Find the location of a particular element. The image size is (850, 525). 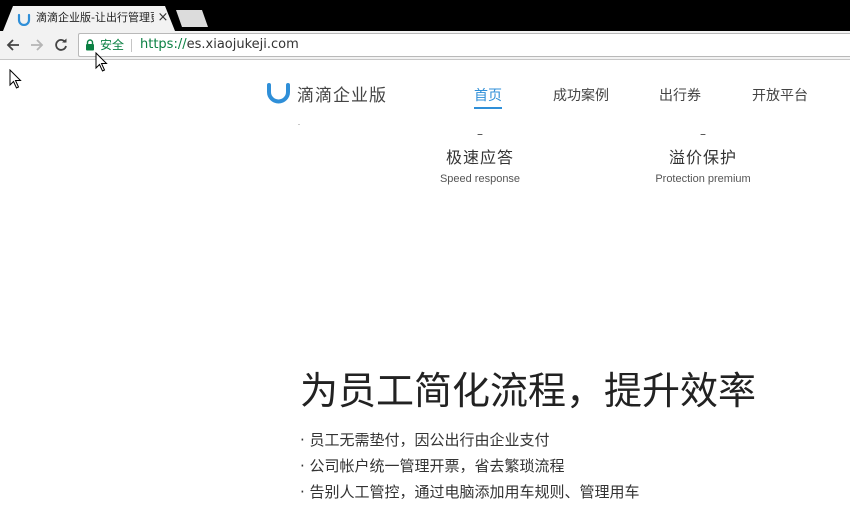

page-headline: 为员工简化流程，提升效率 is located at coordinates (528, 391).